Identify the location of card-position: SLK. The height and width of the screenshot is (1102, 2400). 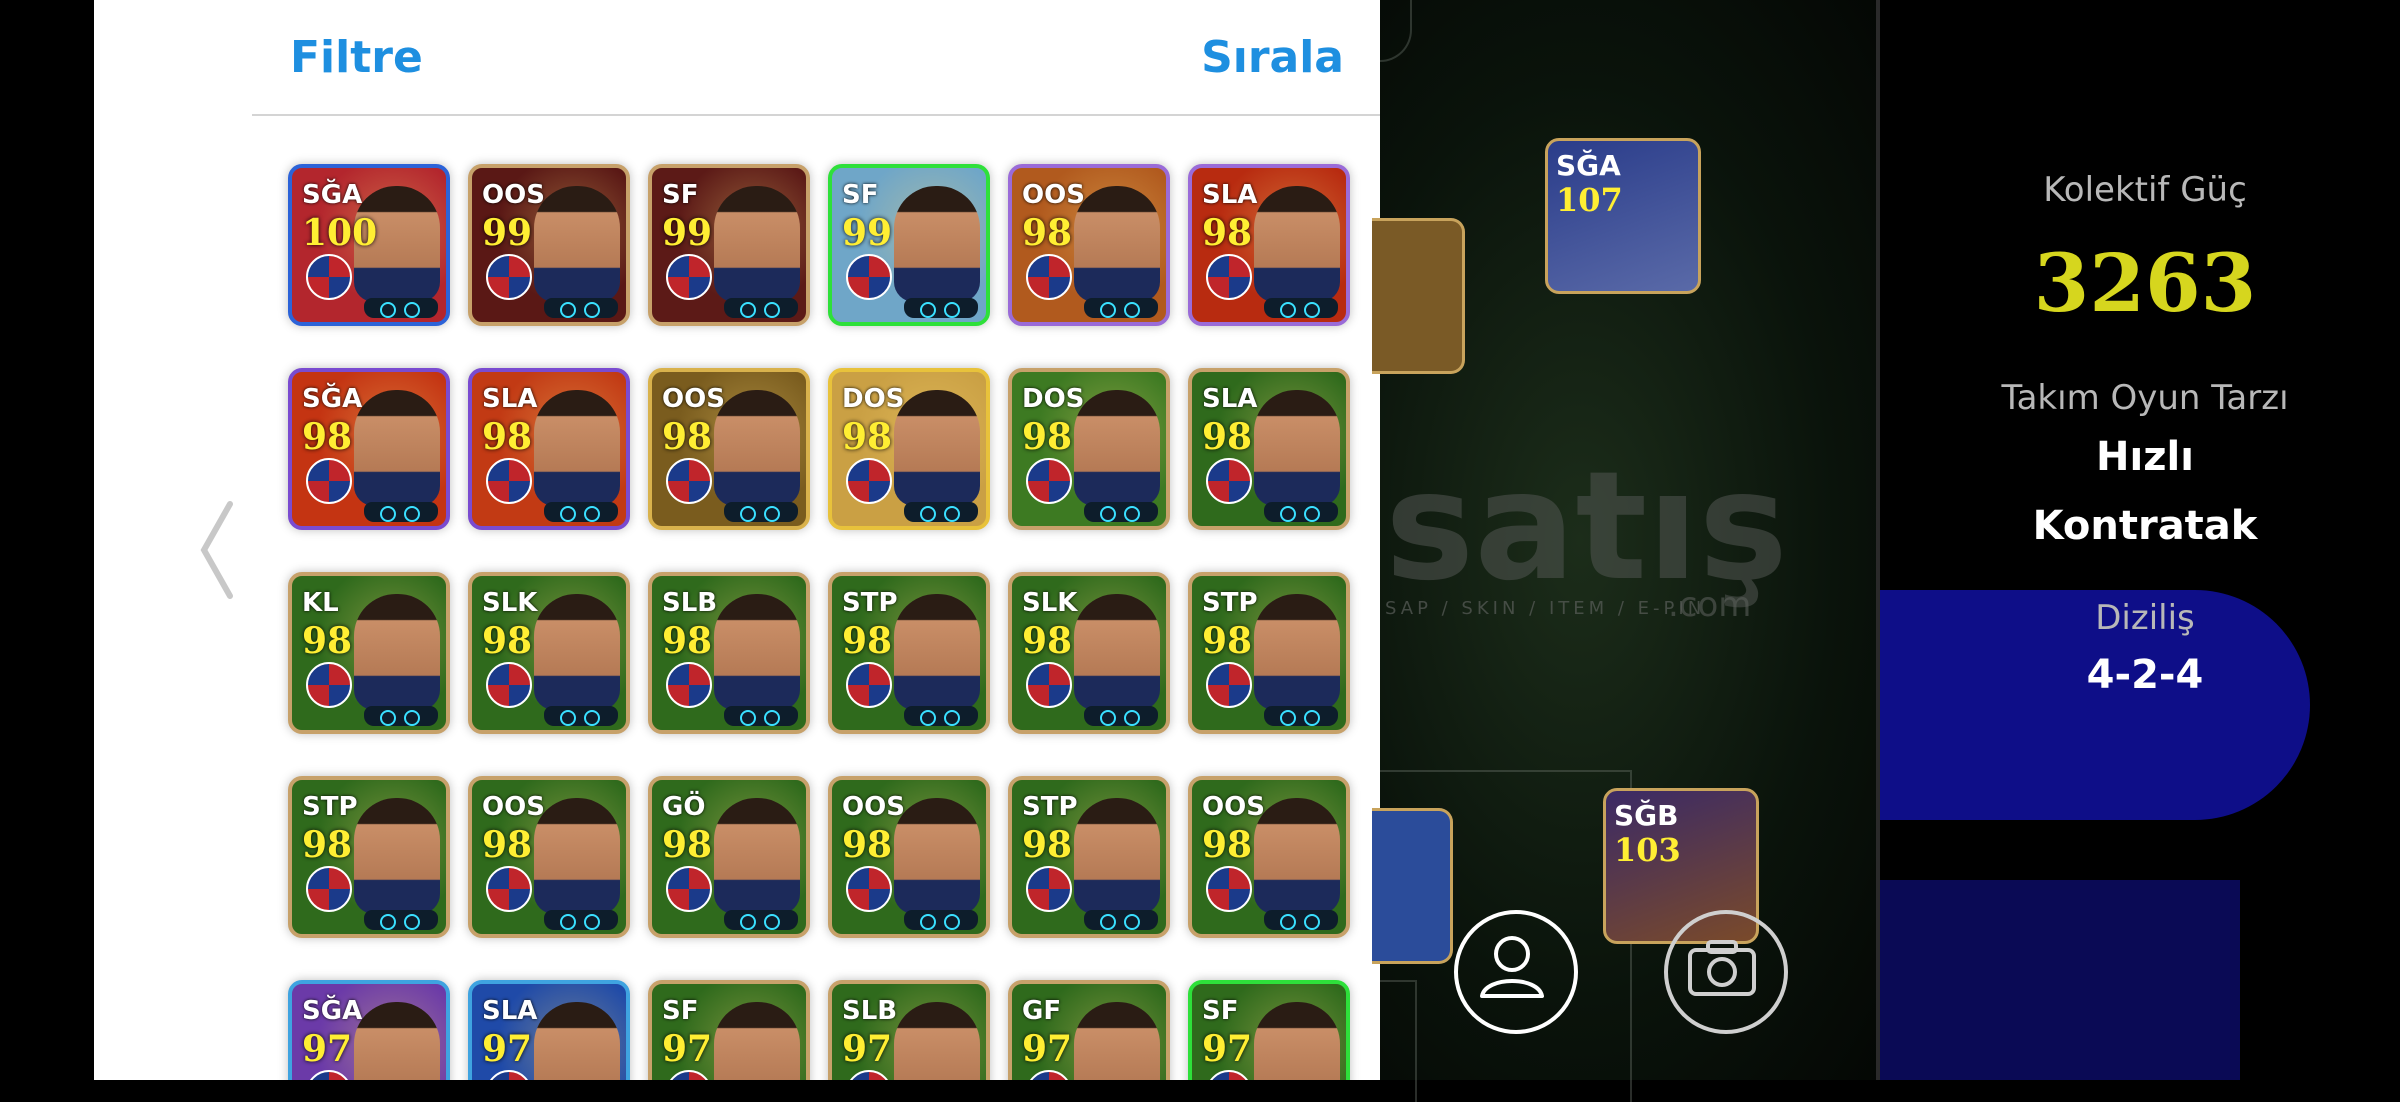
(1050, 603).